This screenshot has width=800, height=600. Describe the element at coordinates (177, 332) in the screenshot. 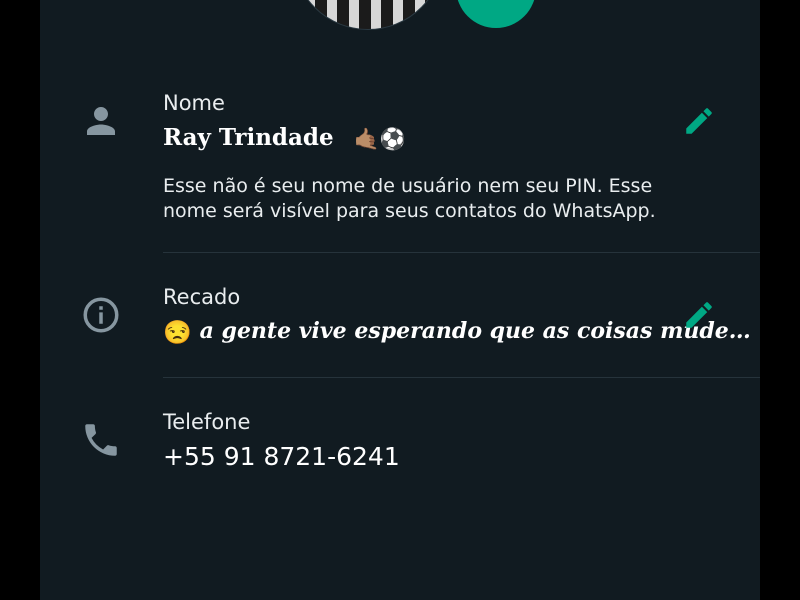

I see `about-emoji: 😒` at that location.